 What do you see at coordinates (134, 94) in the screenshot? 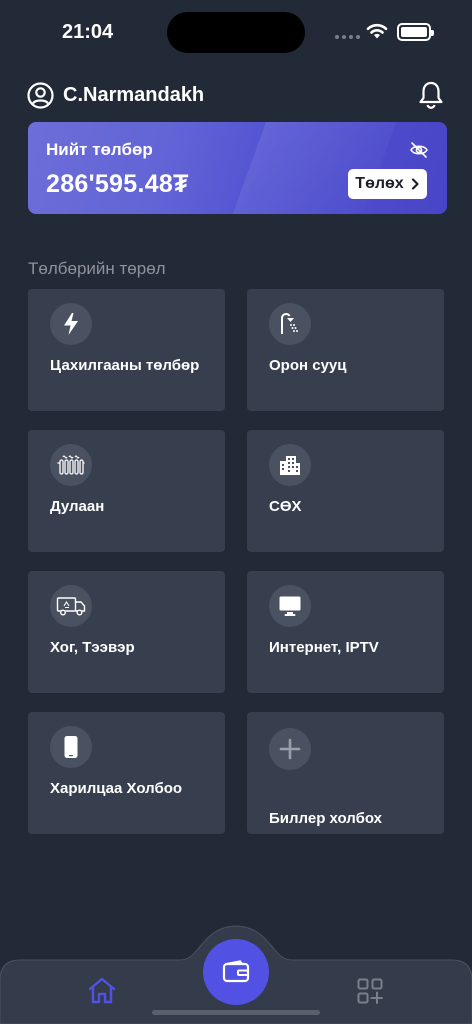
I see `user-name: C.Narmandakh` at bounding box center [134, 94].